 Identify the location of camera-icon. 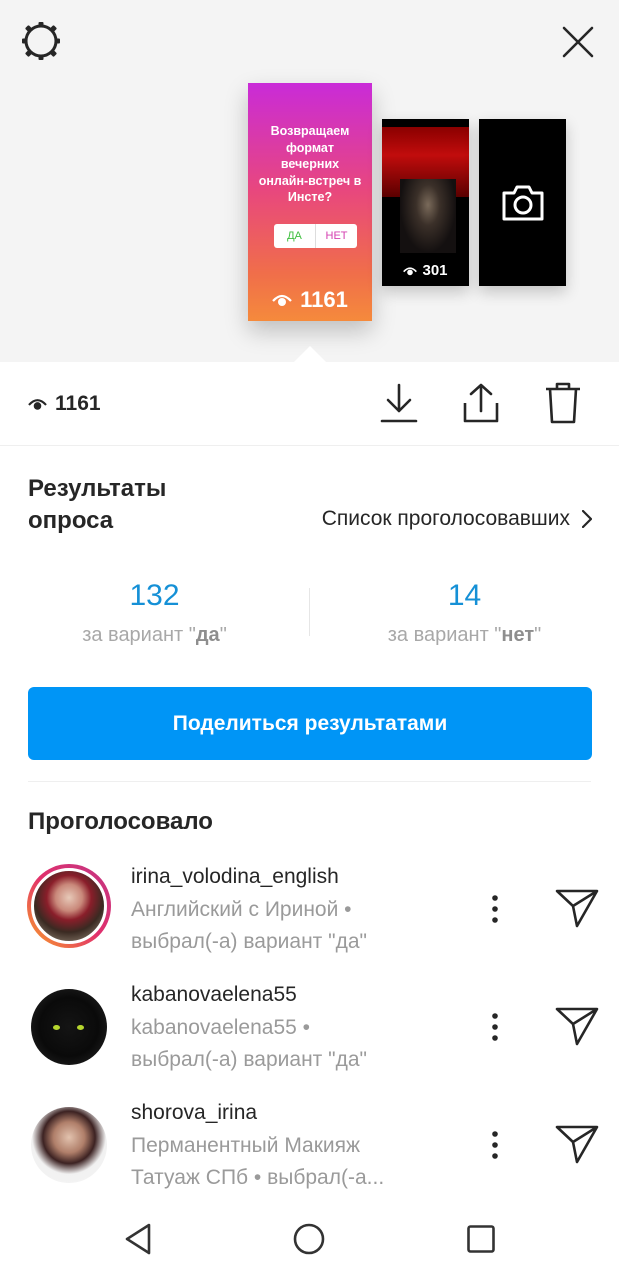
(522, 202).